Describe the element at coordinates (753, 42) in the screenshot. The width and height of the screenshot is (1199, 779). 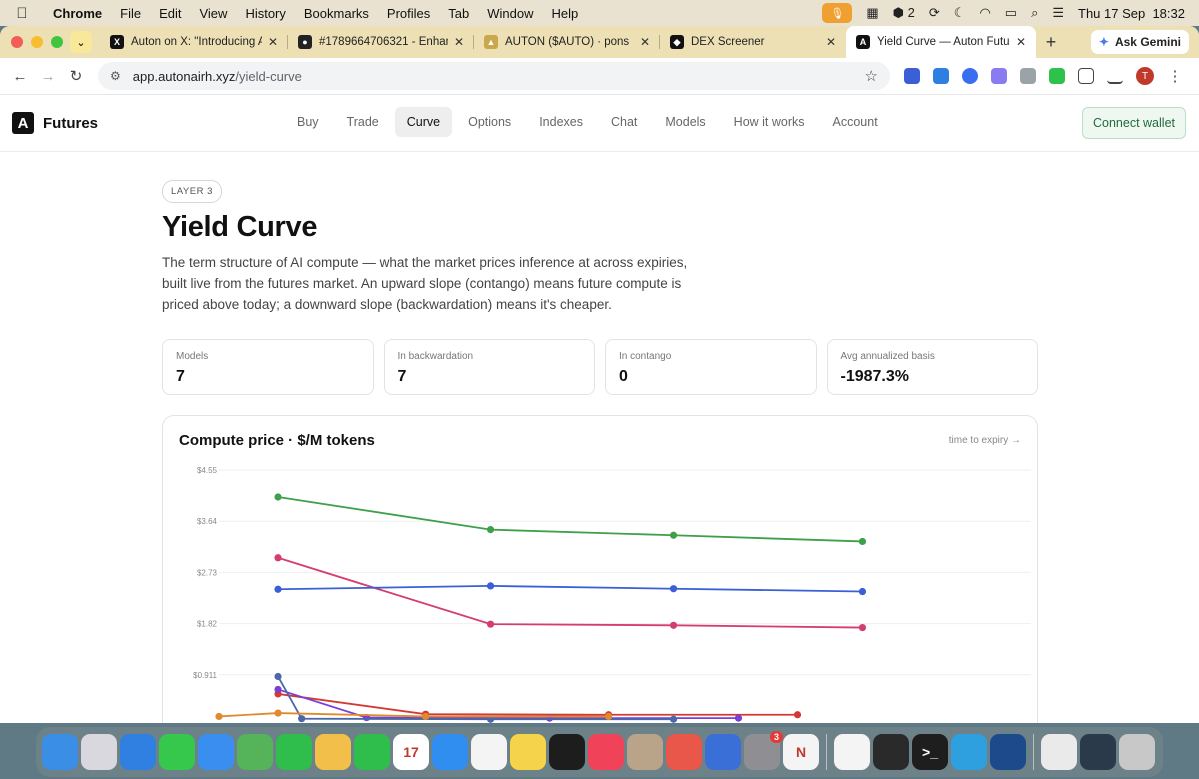
I see `browser-tab: ◆ DEX Screener ✕` at that location.